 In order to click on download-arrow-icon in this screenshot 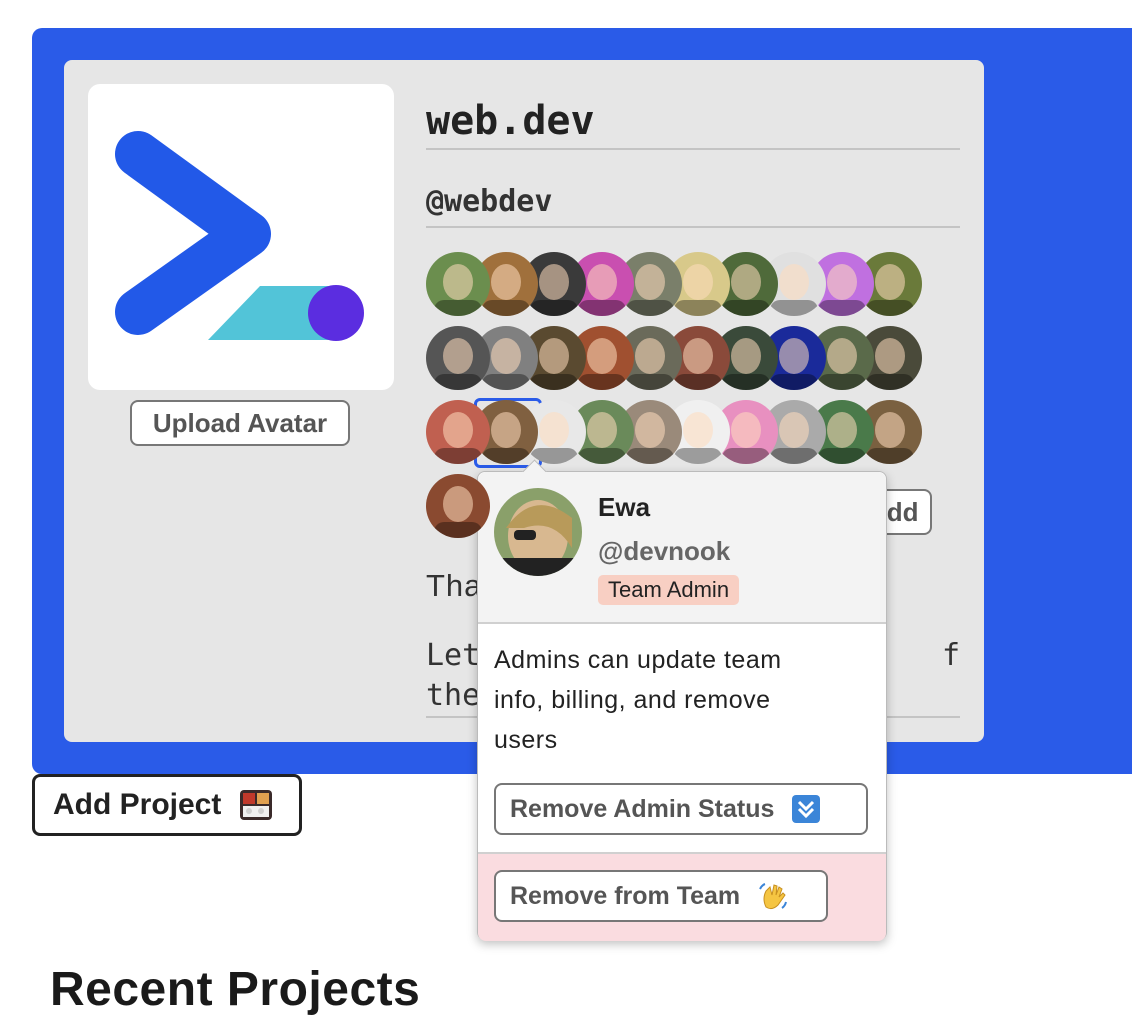, I will do `click(806, 809)`.